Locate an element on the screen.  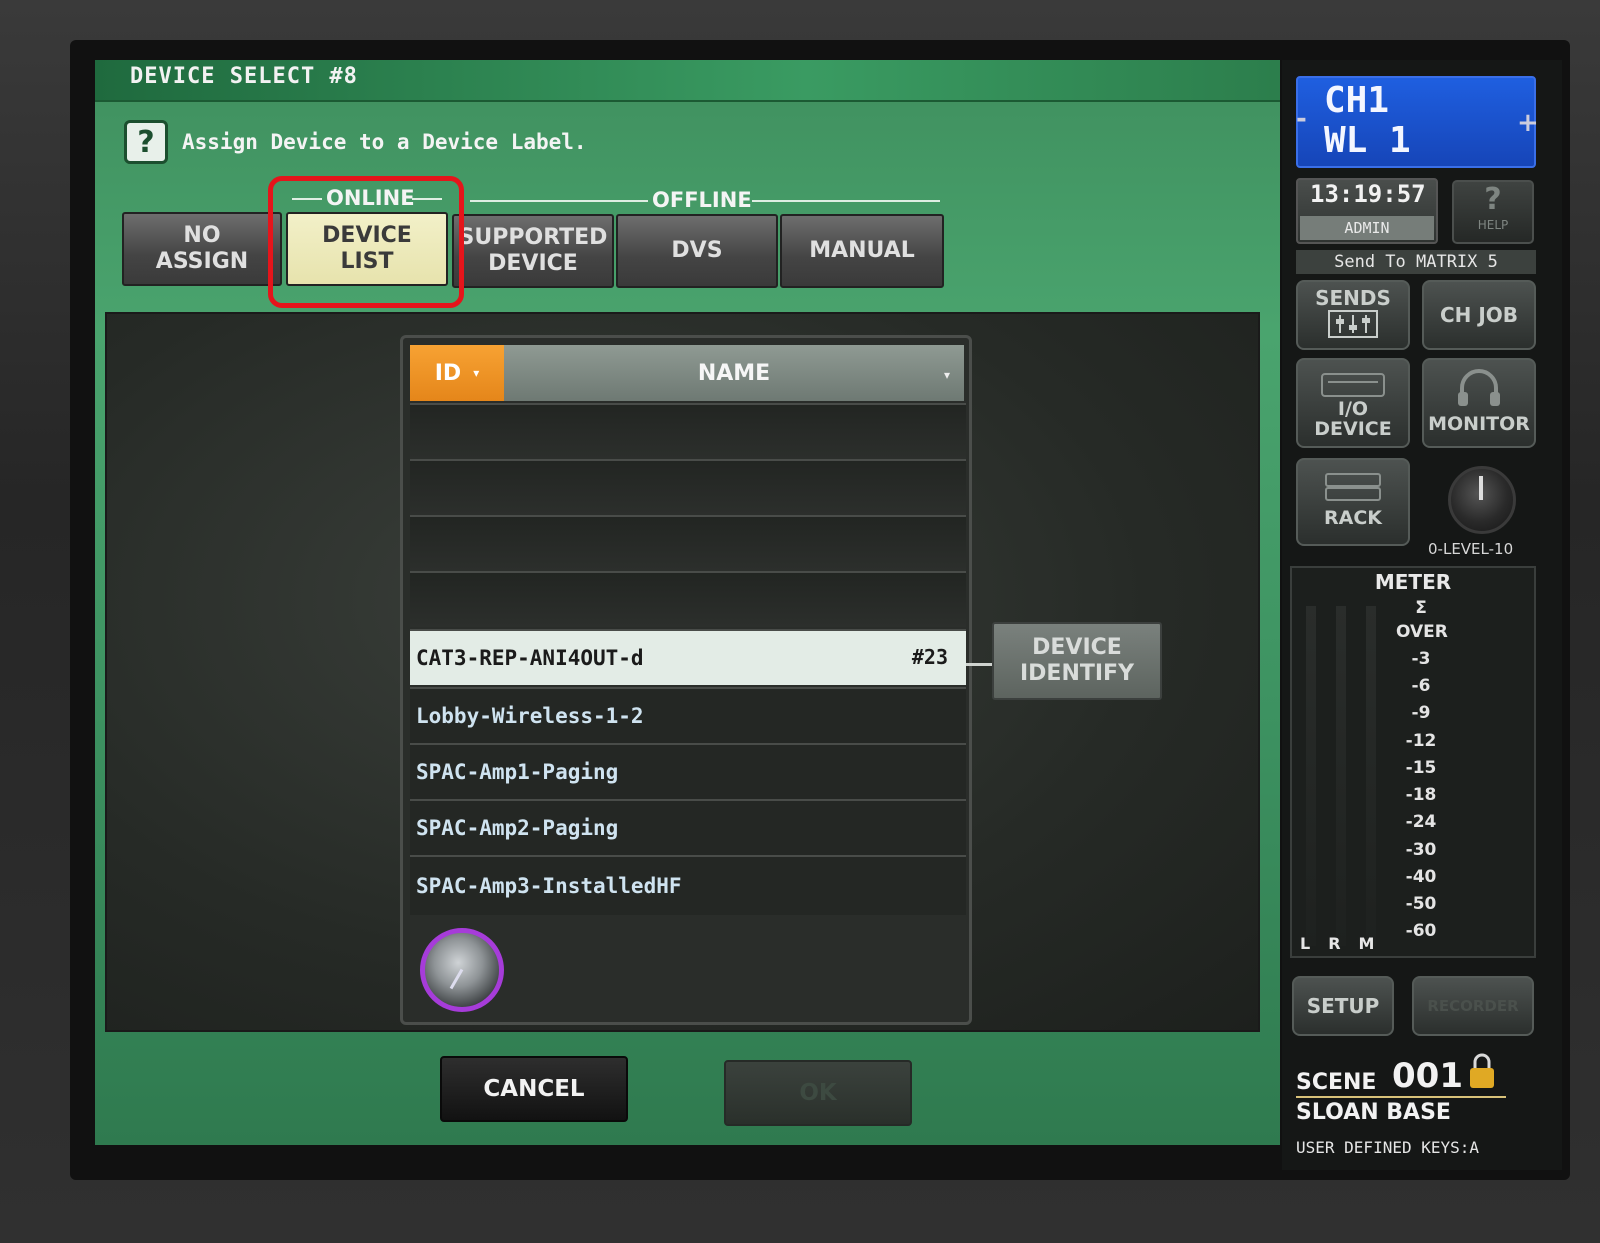
send-to-status: Send To MATRIX 5 is located at coordinates (1416, 262).